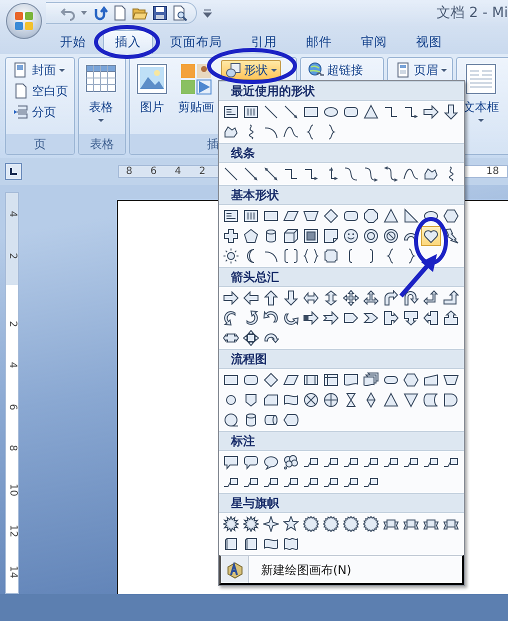 This screenshot has height=621, width=508. Describe the element at coordinates (271, 298) in the screenshot. I see `up-arrow-icon` at that location.